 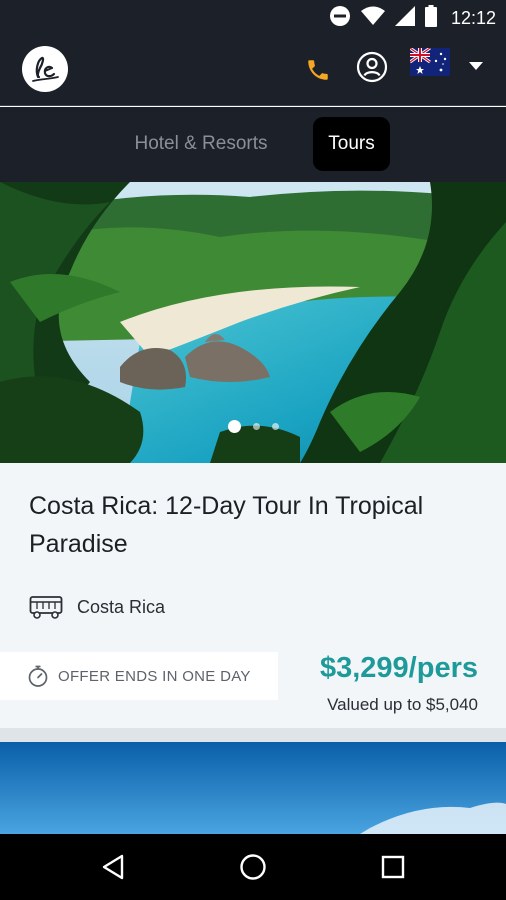 I want to click on australia-flag-icon, so click(x=429, y=61).